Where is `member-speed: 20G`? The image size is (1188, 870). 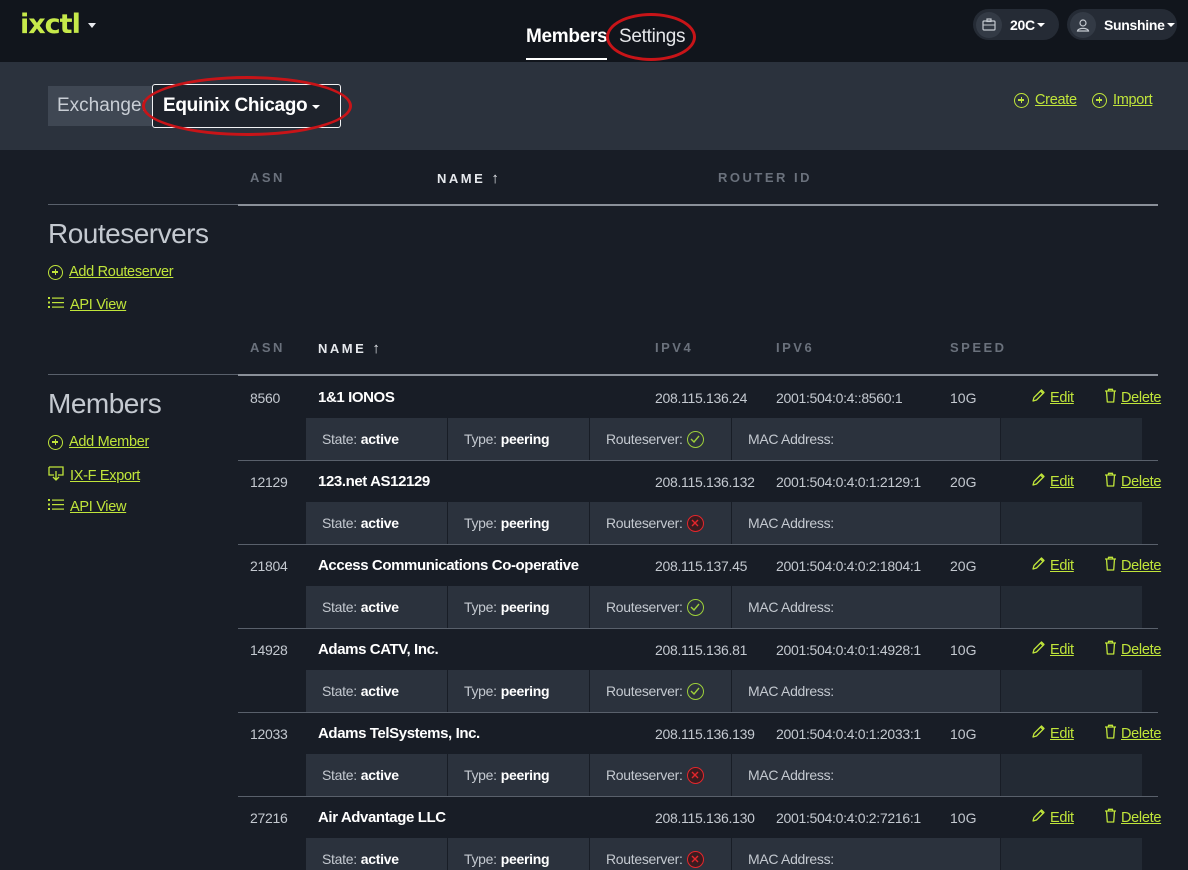 member-speed: 20G is located at coordinates (963, 566).